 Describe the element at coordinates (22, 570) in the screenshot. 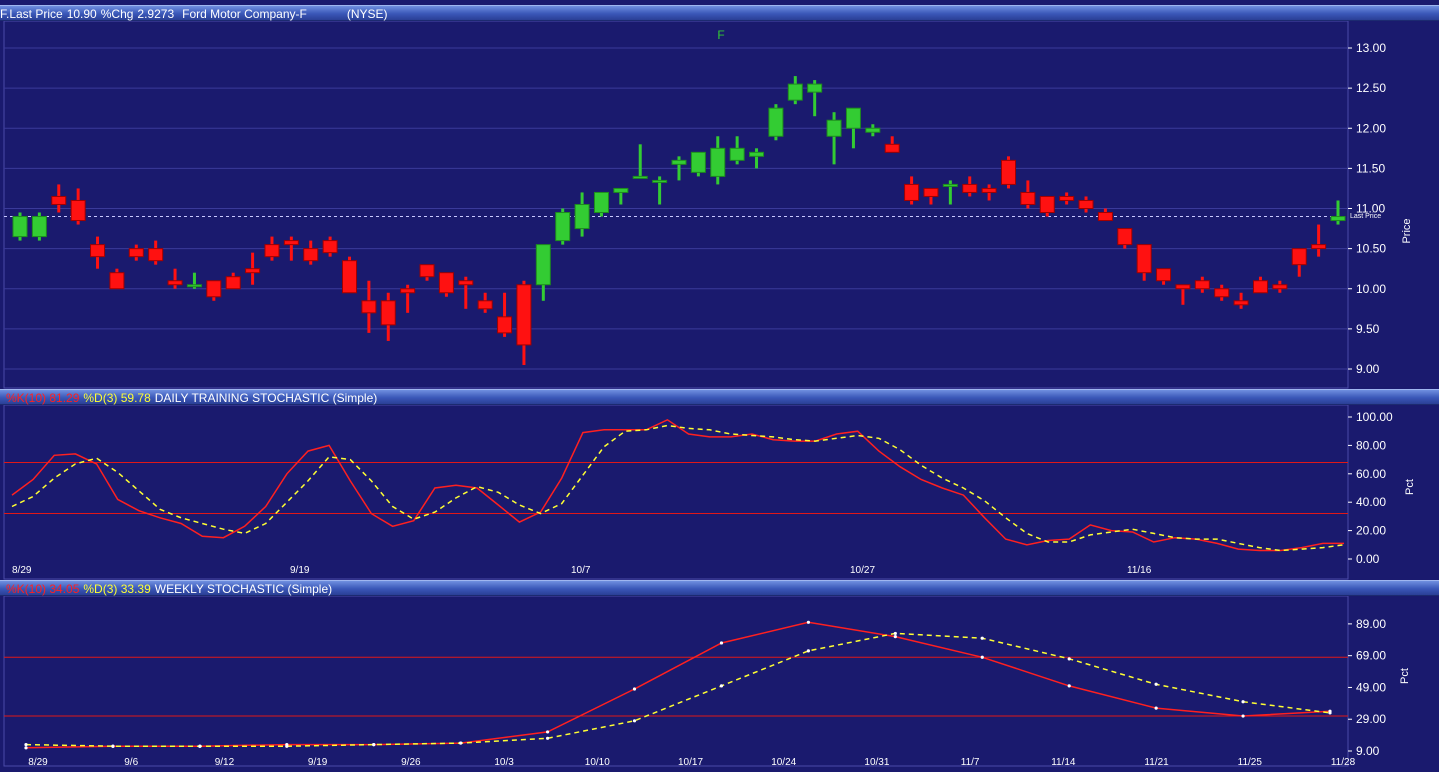

I see `daily-x-tick-label: 8/29` at that location.